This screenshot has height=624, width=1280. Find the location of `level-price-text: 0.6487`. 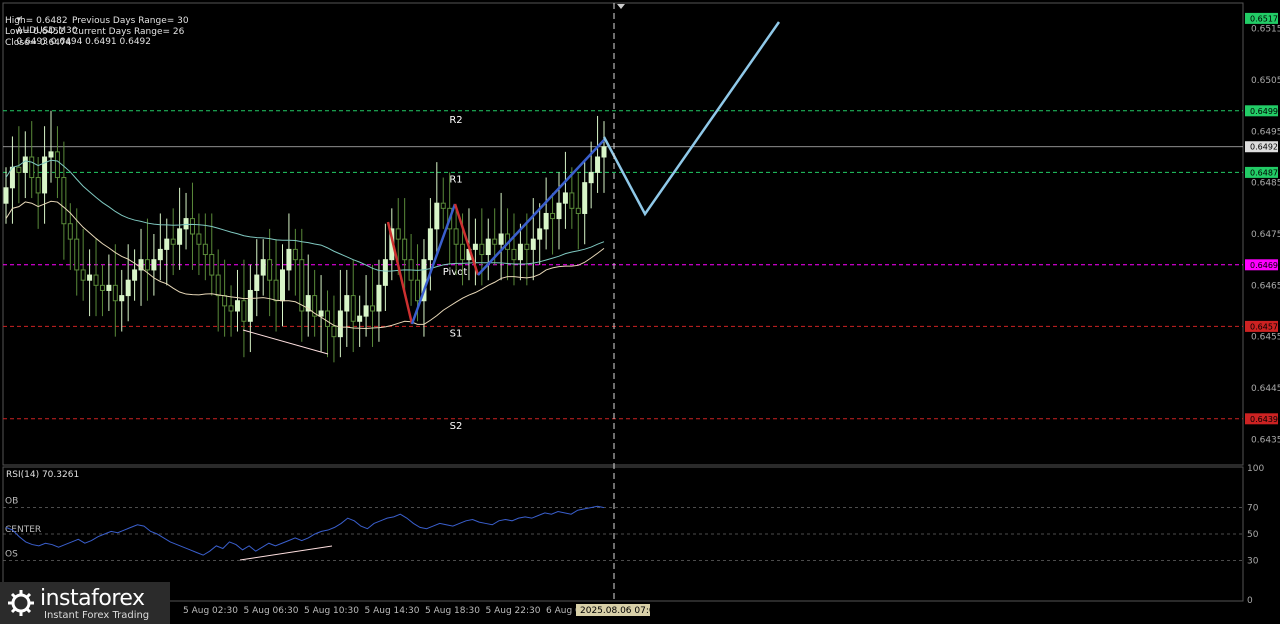

level-price-text: 0.6487 is located at coordinates (1264, 172).